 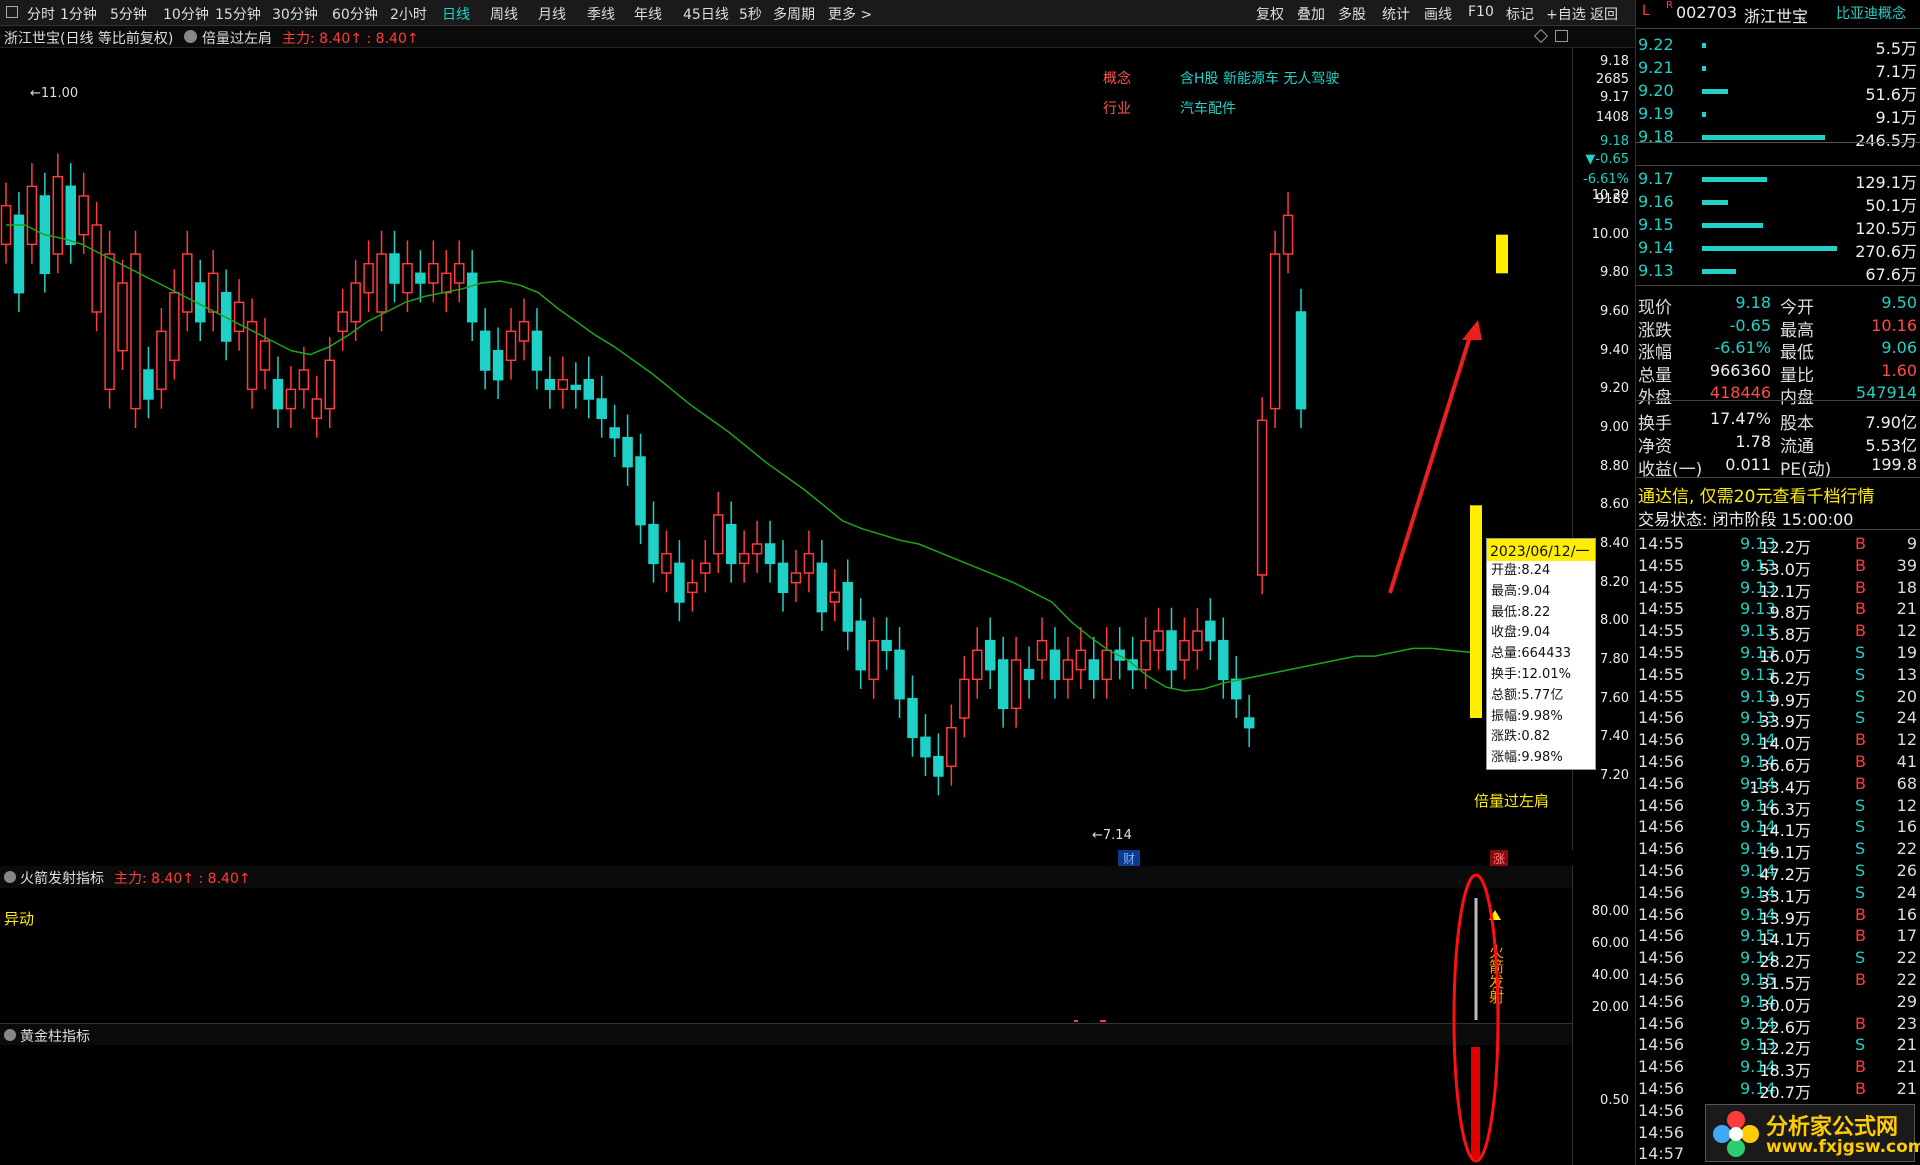 What do you see at coordinates (295, 14) in the screenshot?
I see `period-tab: 30分钟` at bounding box center [295, 14].